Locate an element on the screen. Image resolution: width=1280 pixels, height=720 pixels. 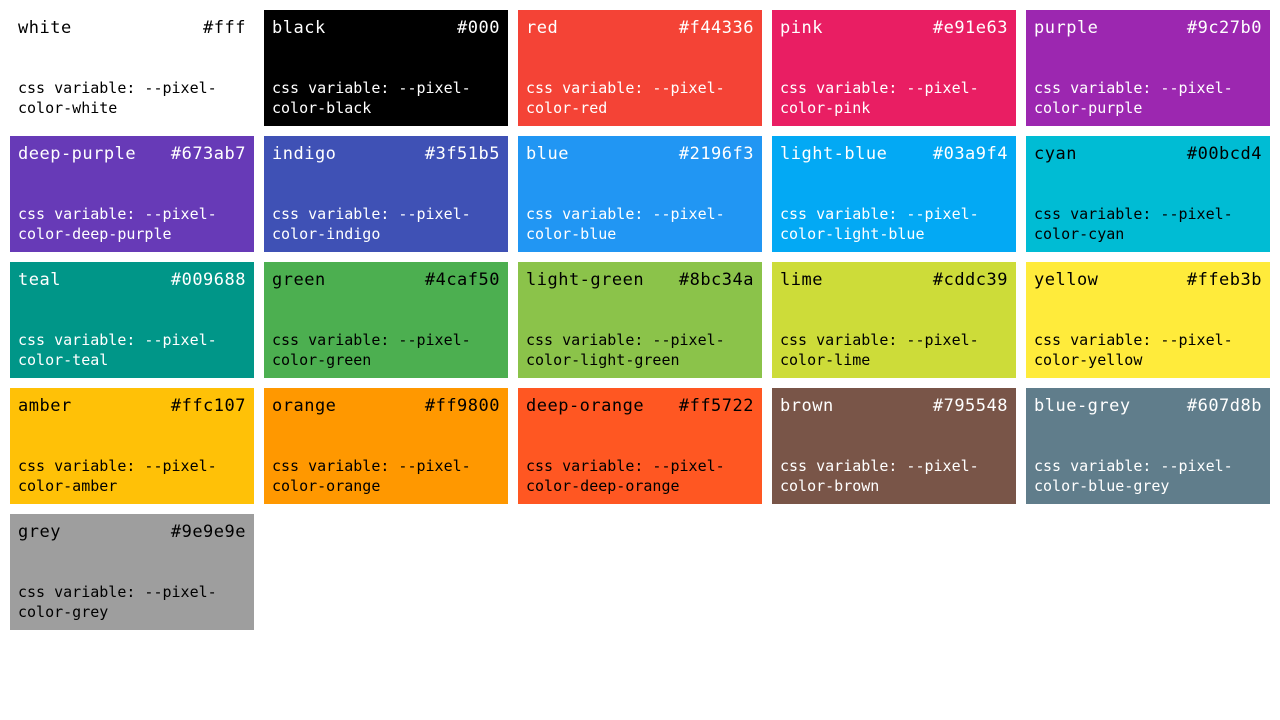
swatch-color-name: green is located at coordinates (299, 280).